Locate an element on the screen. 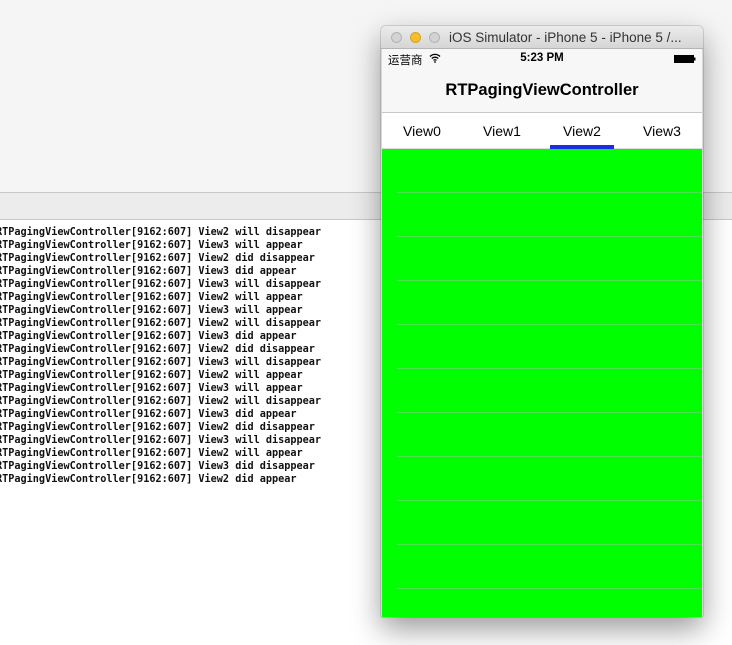 The width and height of the screenshot is (732, 645). paging-tab-bar: View0 View1 View2 View3 is located at coordinates (542, 131).